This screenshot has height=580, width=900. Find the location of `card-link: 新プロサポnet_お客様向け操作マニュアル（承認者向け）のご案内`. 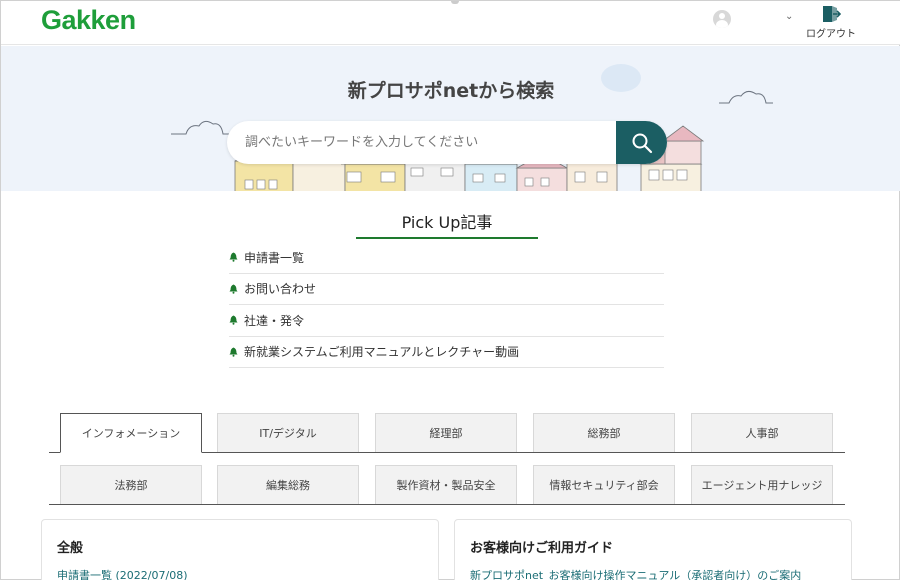

card-link: 新プロサポnet_お客様向け操作マニュアル（承認者向け）のご案内 is located at coordinates (635, 573).